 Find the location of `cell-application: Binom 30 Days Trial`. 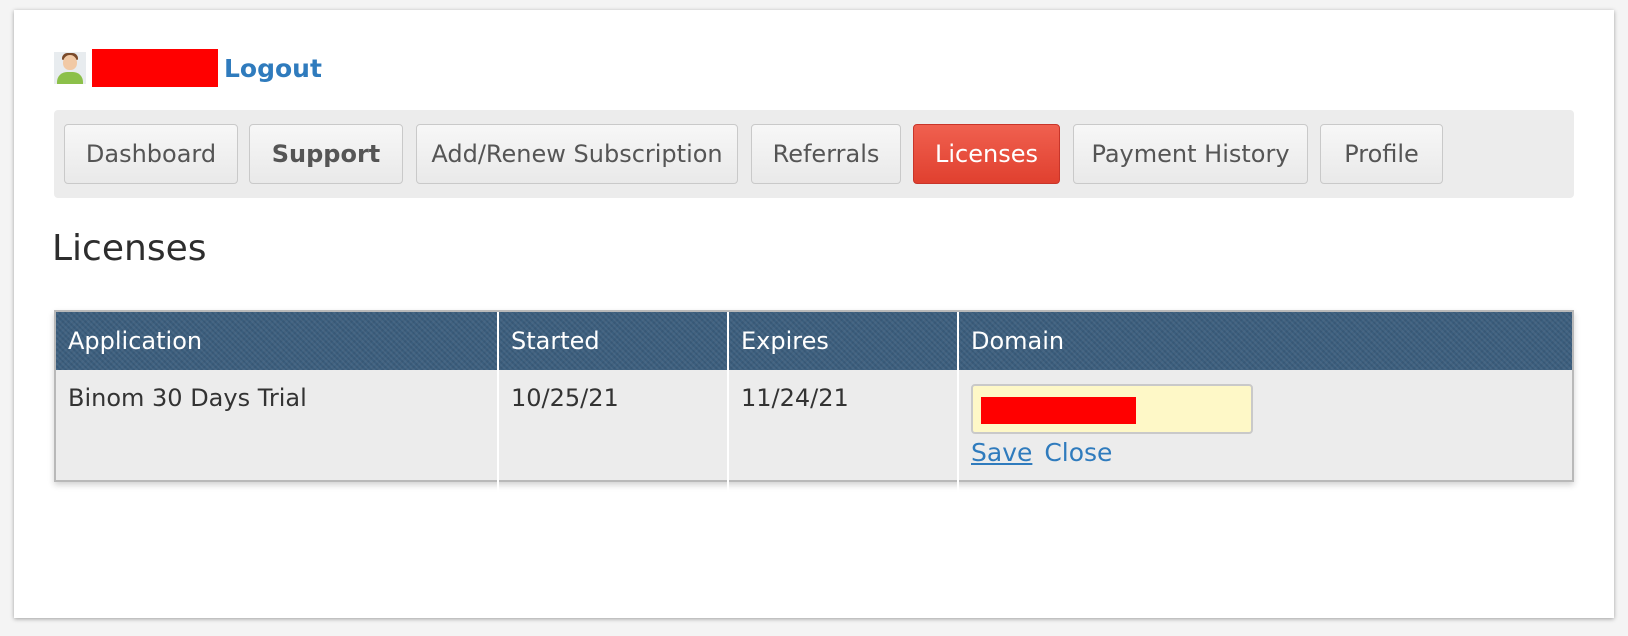

cell-application: Binom 30 Days Trial is located at coordinates (277, 432).